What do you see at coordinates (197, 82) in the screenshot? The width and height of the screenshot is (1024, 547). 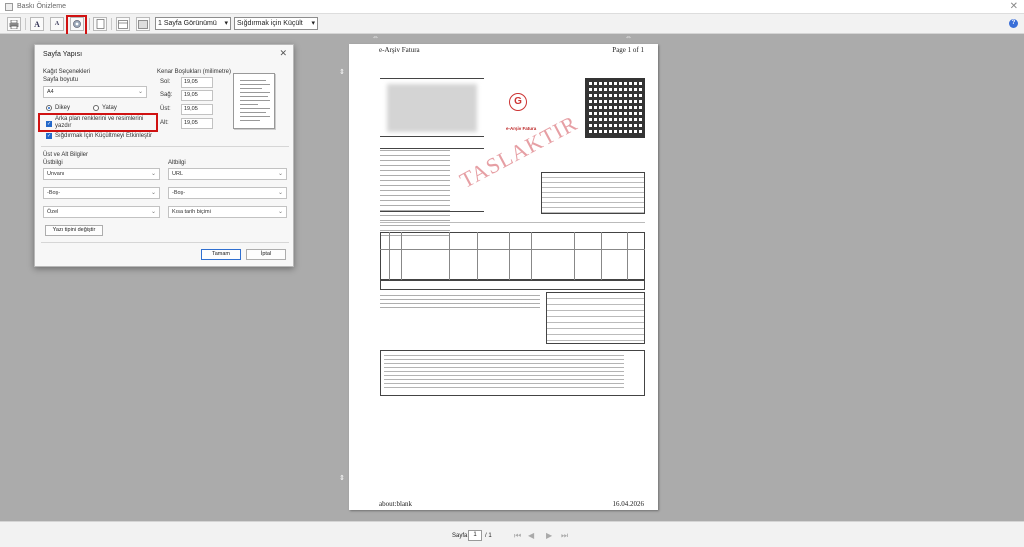 I see `margin-left-input: 19,05` at bounding box center [197, 82].